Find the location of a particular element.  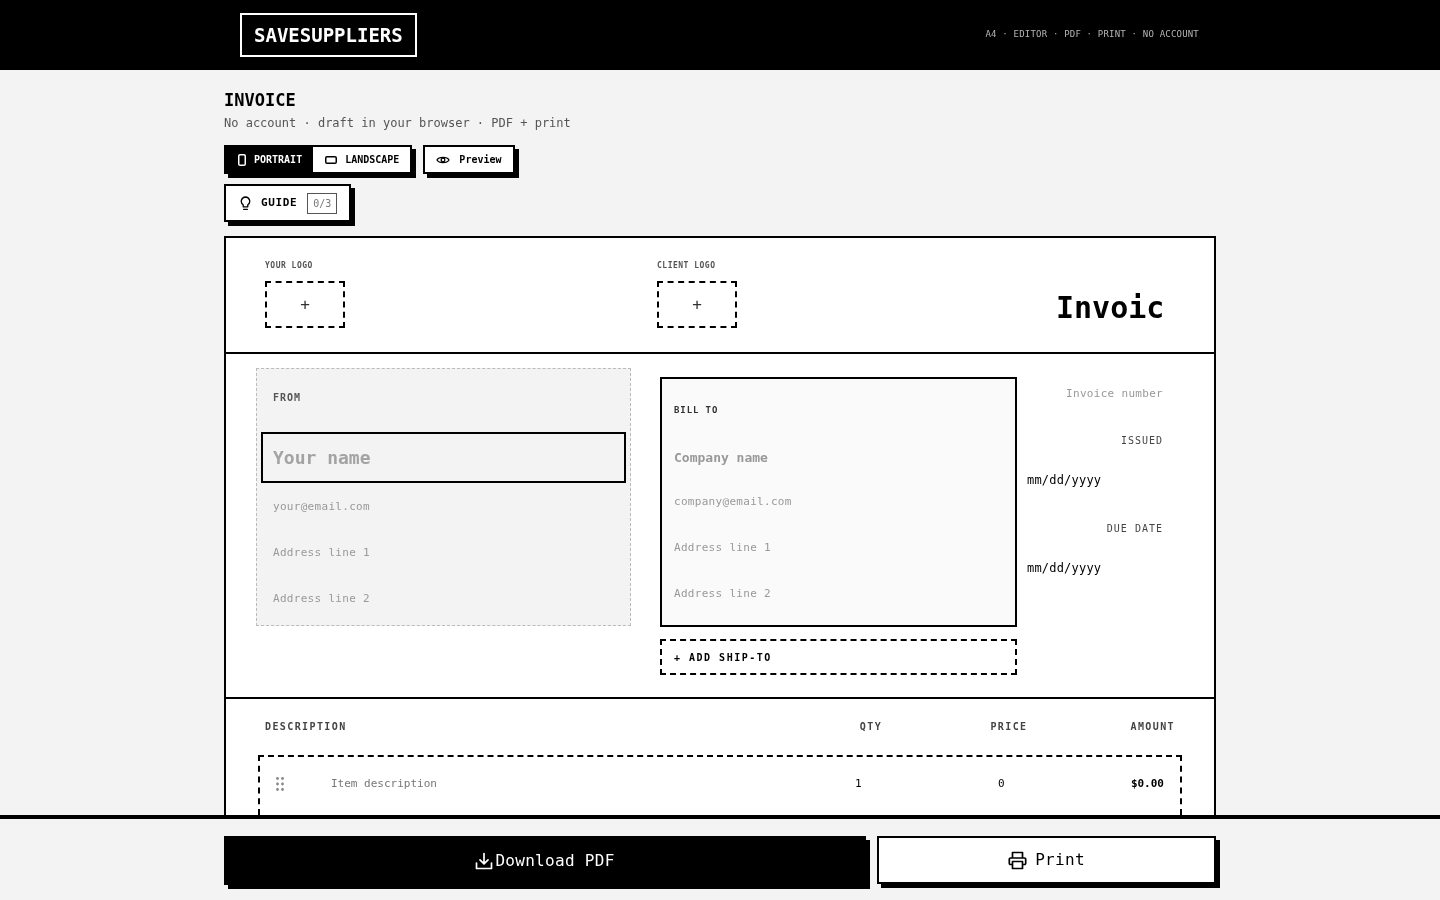

printer-icon is located at coordinates (1018, 860).